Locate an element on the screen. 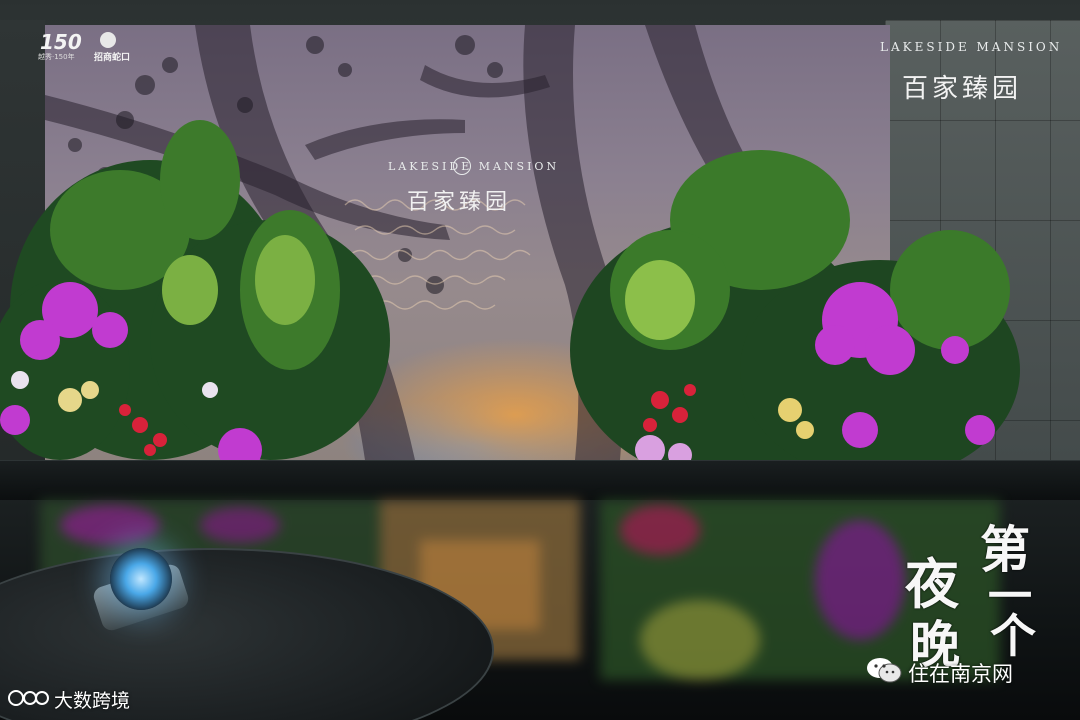 The height and width of the screenshot is (720, 1080). dashu-logo-icon is located at coordinates (29, 698).